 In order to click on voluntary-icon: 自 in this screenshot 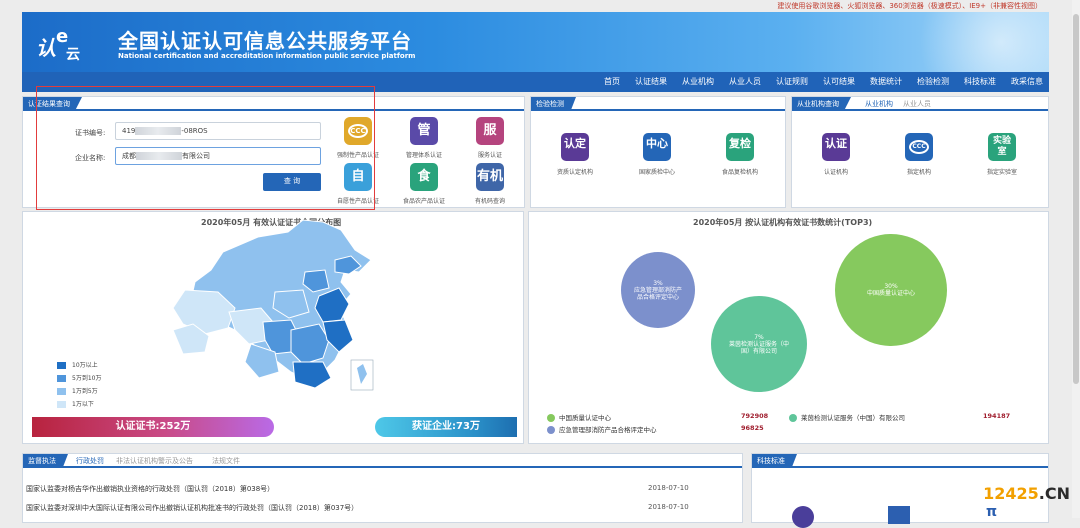, I will do `click(358, 177)`.